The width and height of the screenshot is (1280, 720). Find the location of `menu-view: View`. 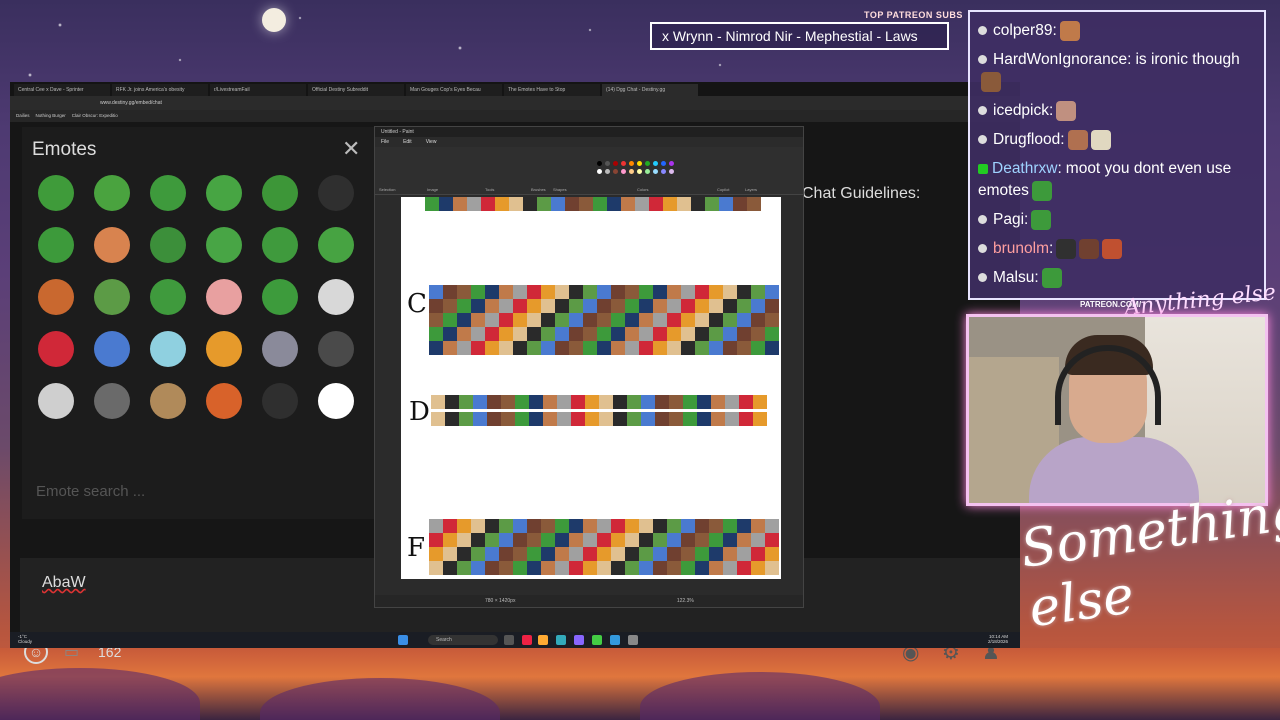

menu-view: View is located at coordinates (431, 142).